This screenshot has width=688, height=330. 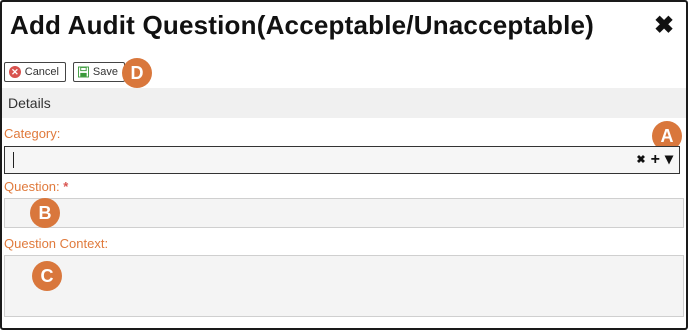 I want to click on cancel-icon: ✕, so click(x=15, y=72).